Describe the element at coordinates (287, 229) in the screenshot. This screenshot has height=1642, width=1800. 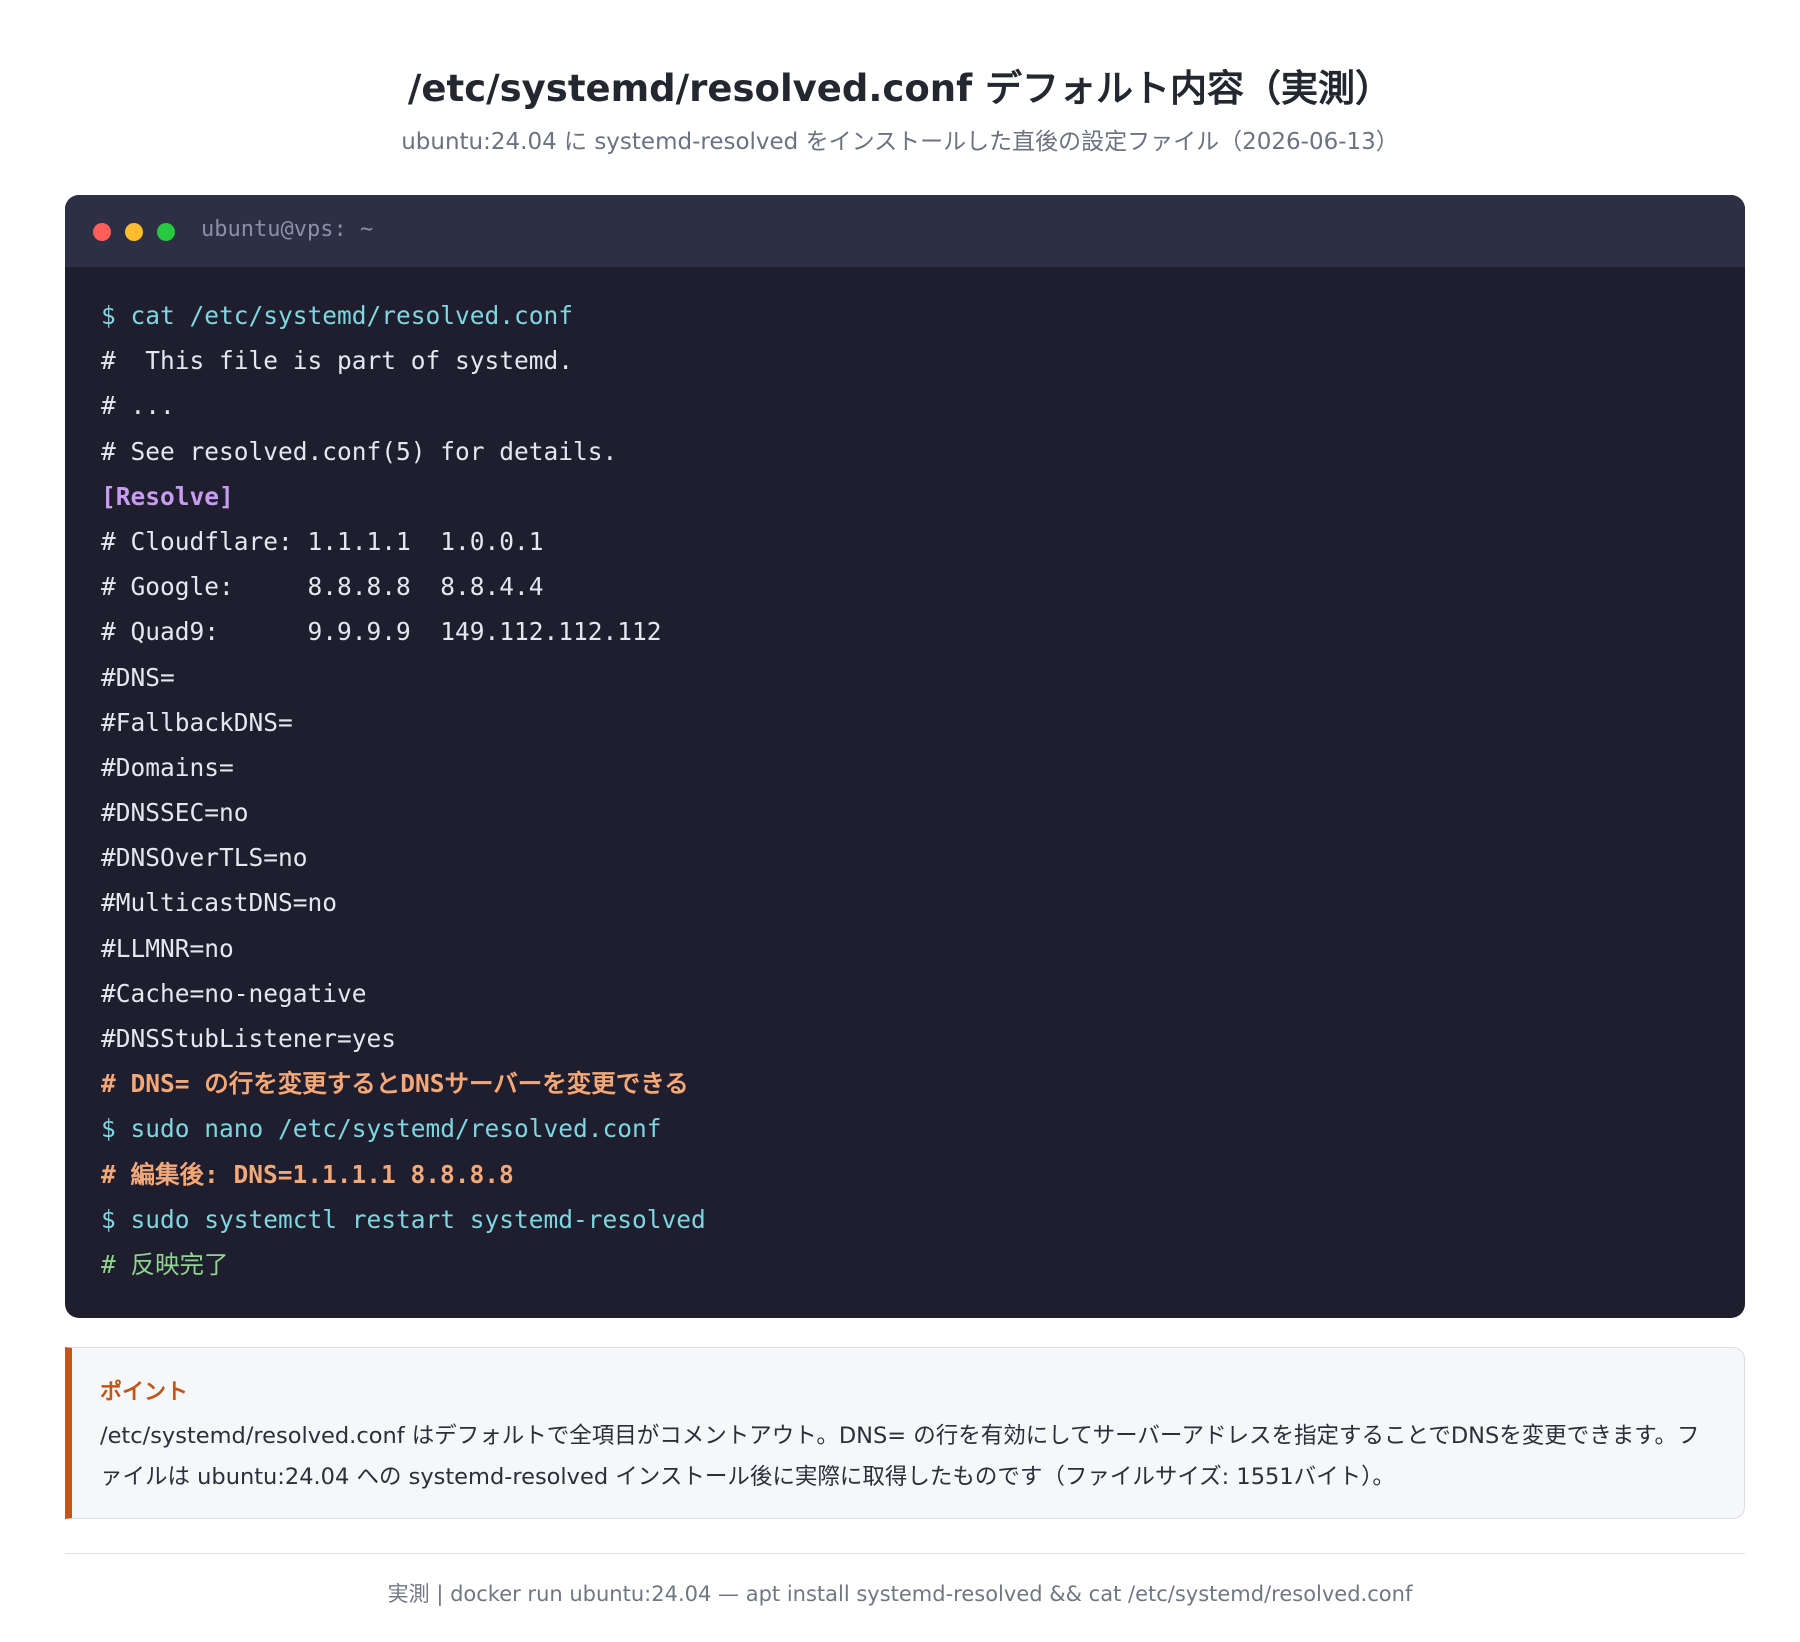
I see `terminal-title: ubuntu@vps: ~` at that location.